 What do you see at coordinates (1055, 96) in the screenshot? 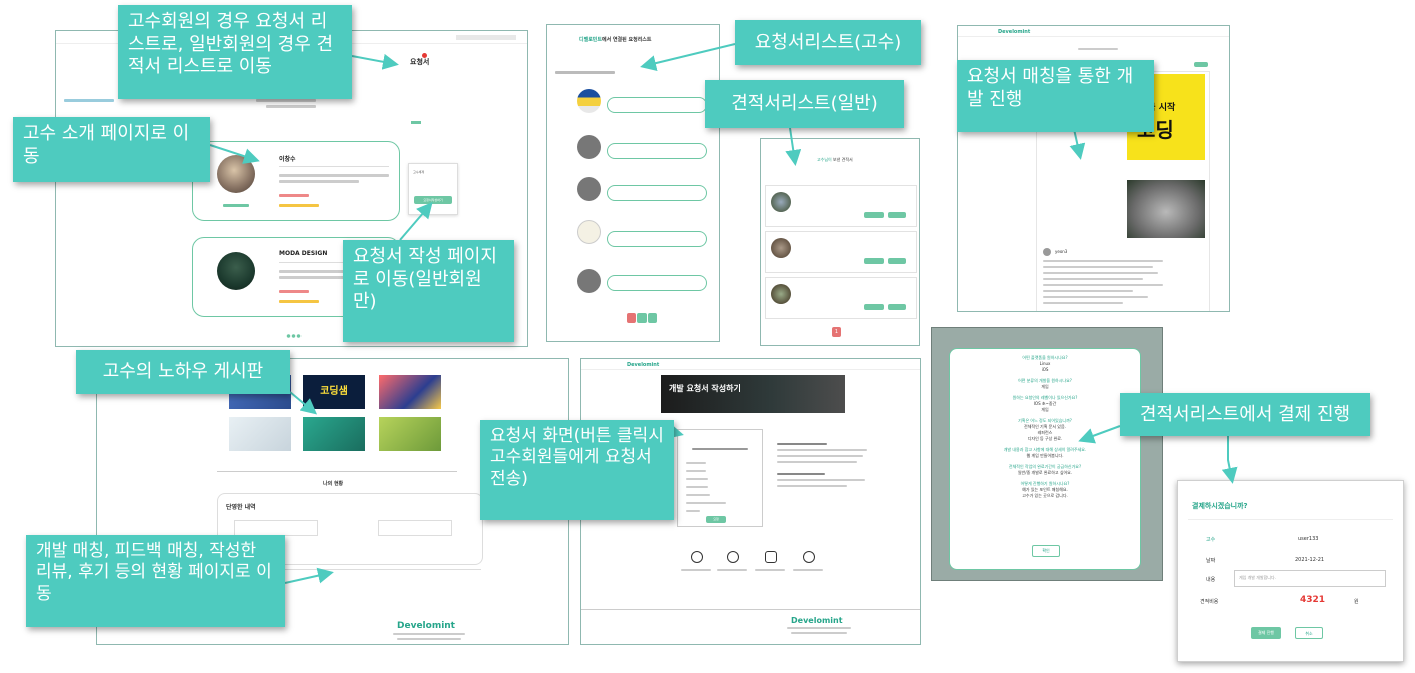
I see `callout-dev-progress: 요청서 매칭을 통한 개발 진행` at bounding box center [1055, 96].